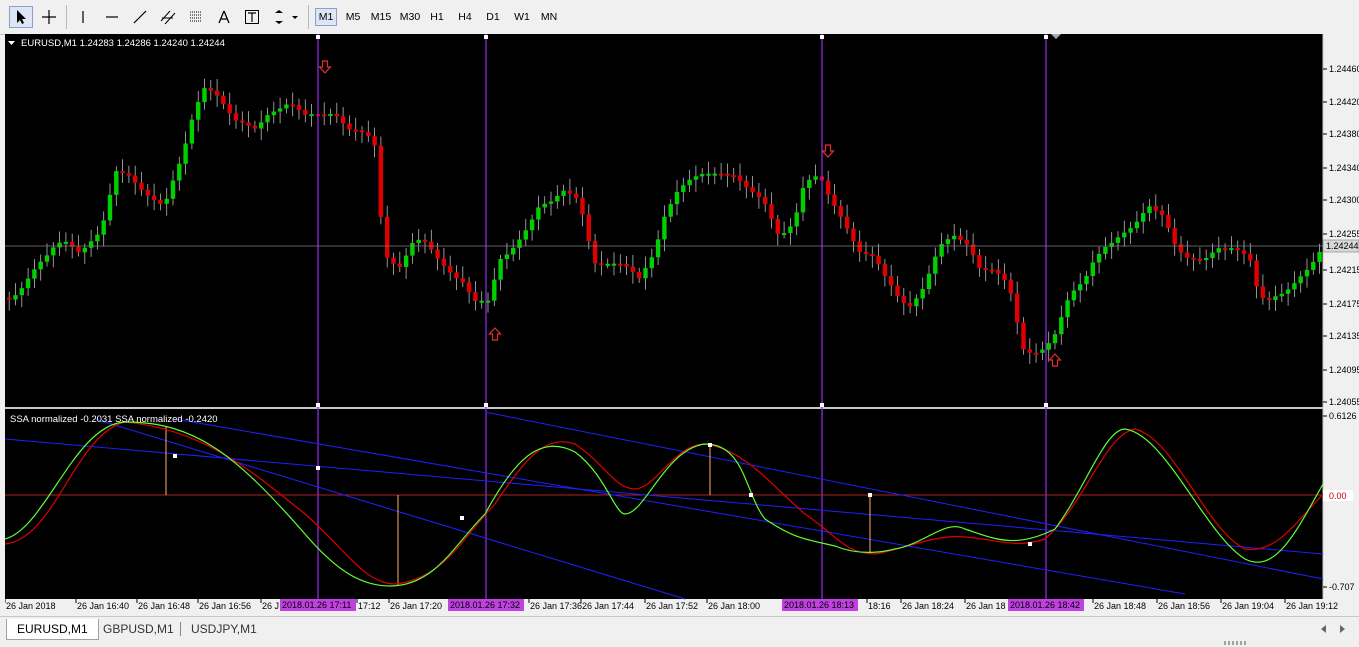 Image resolution: width=1359 pixels, height=647 pixels. Describe the element at coordinates (52, 629) in the screenshot. I see `tab-eurusd: EURUSD,M1` at that location.